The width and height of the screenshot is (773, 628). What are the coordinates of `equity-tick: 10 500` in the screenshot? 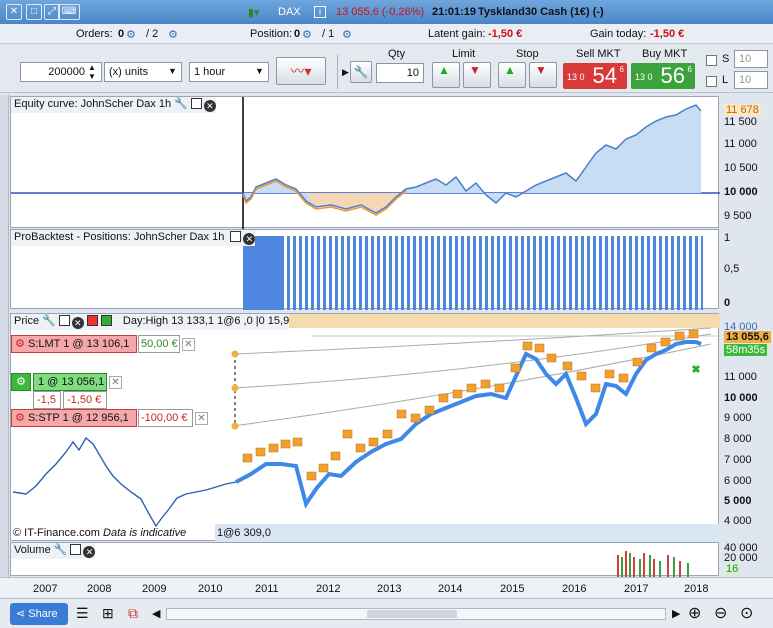 It's located at (741, 168).